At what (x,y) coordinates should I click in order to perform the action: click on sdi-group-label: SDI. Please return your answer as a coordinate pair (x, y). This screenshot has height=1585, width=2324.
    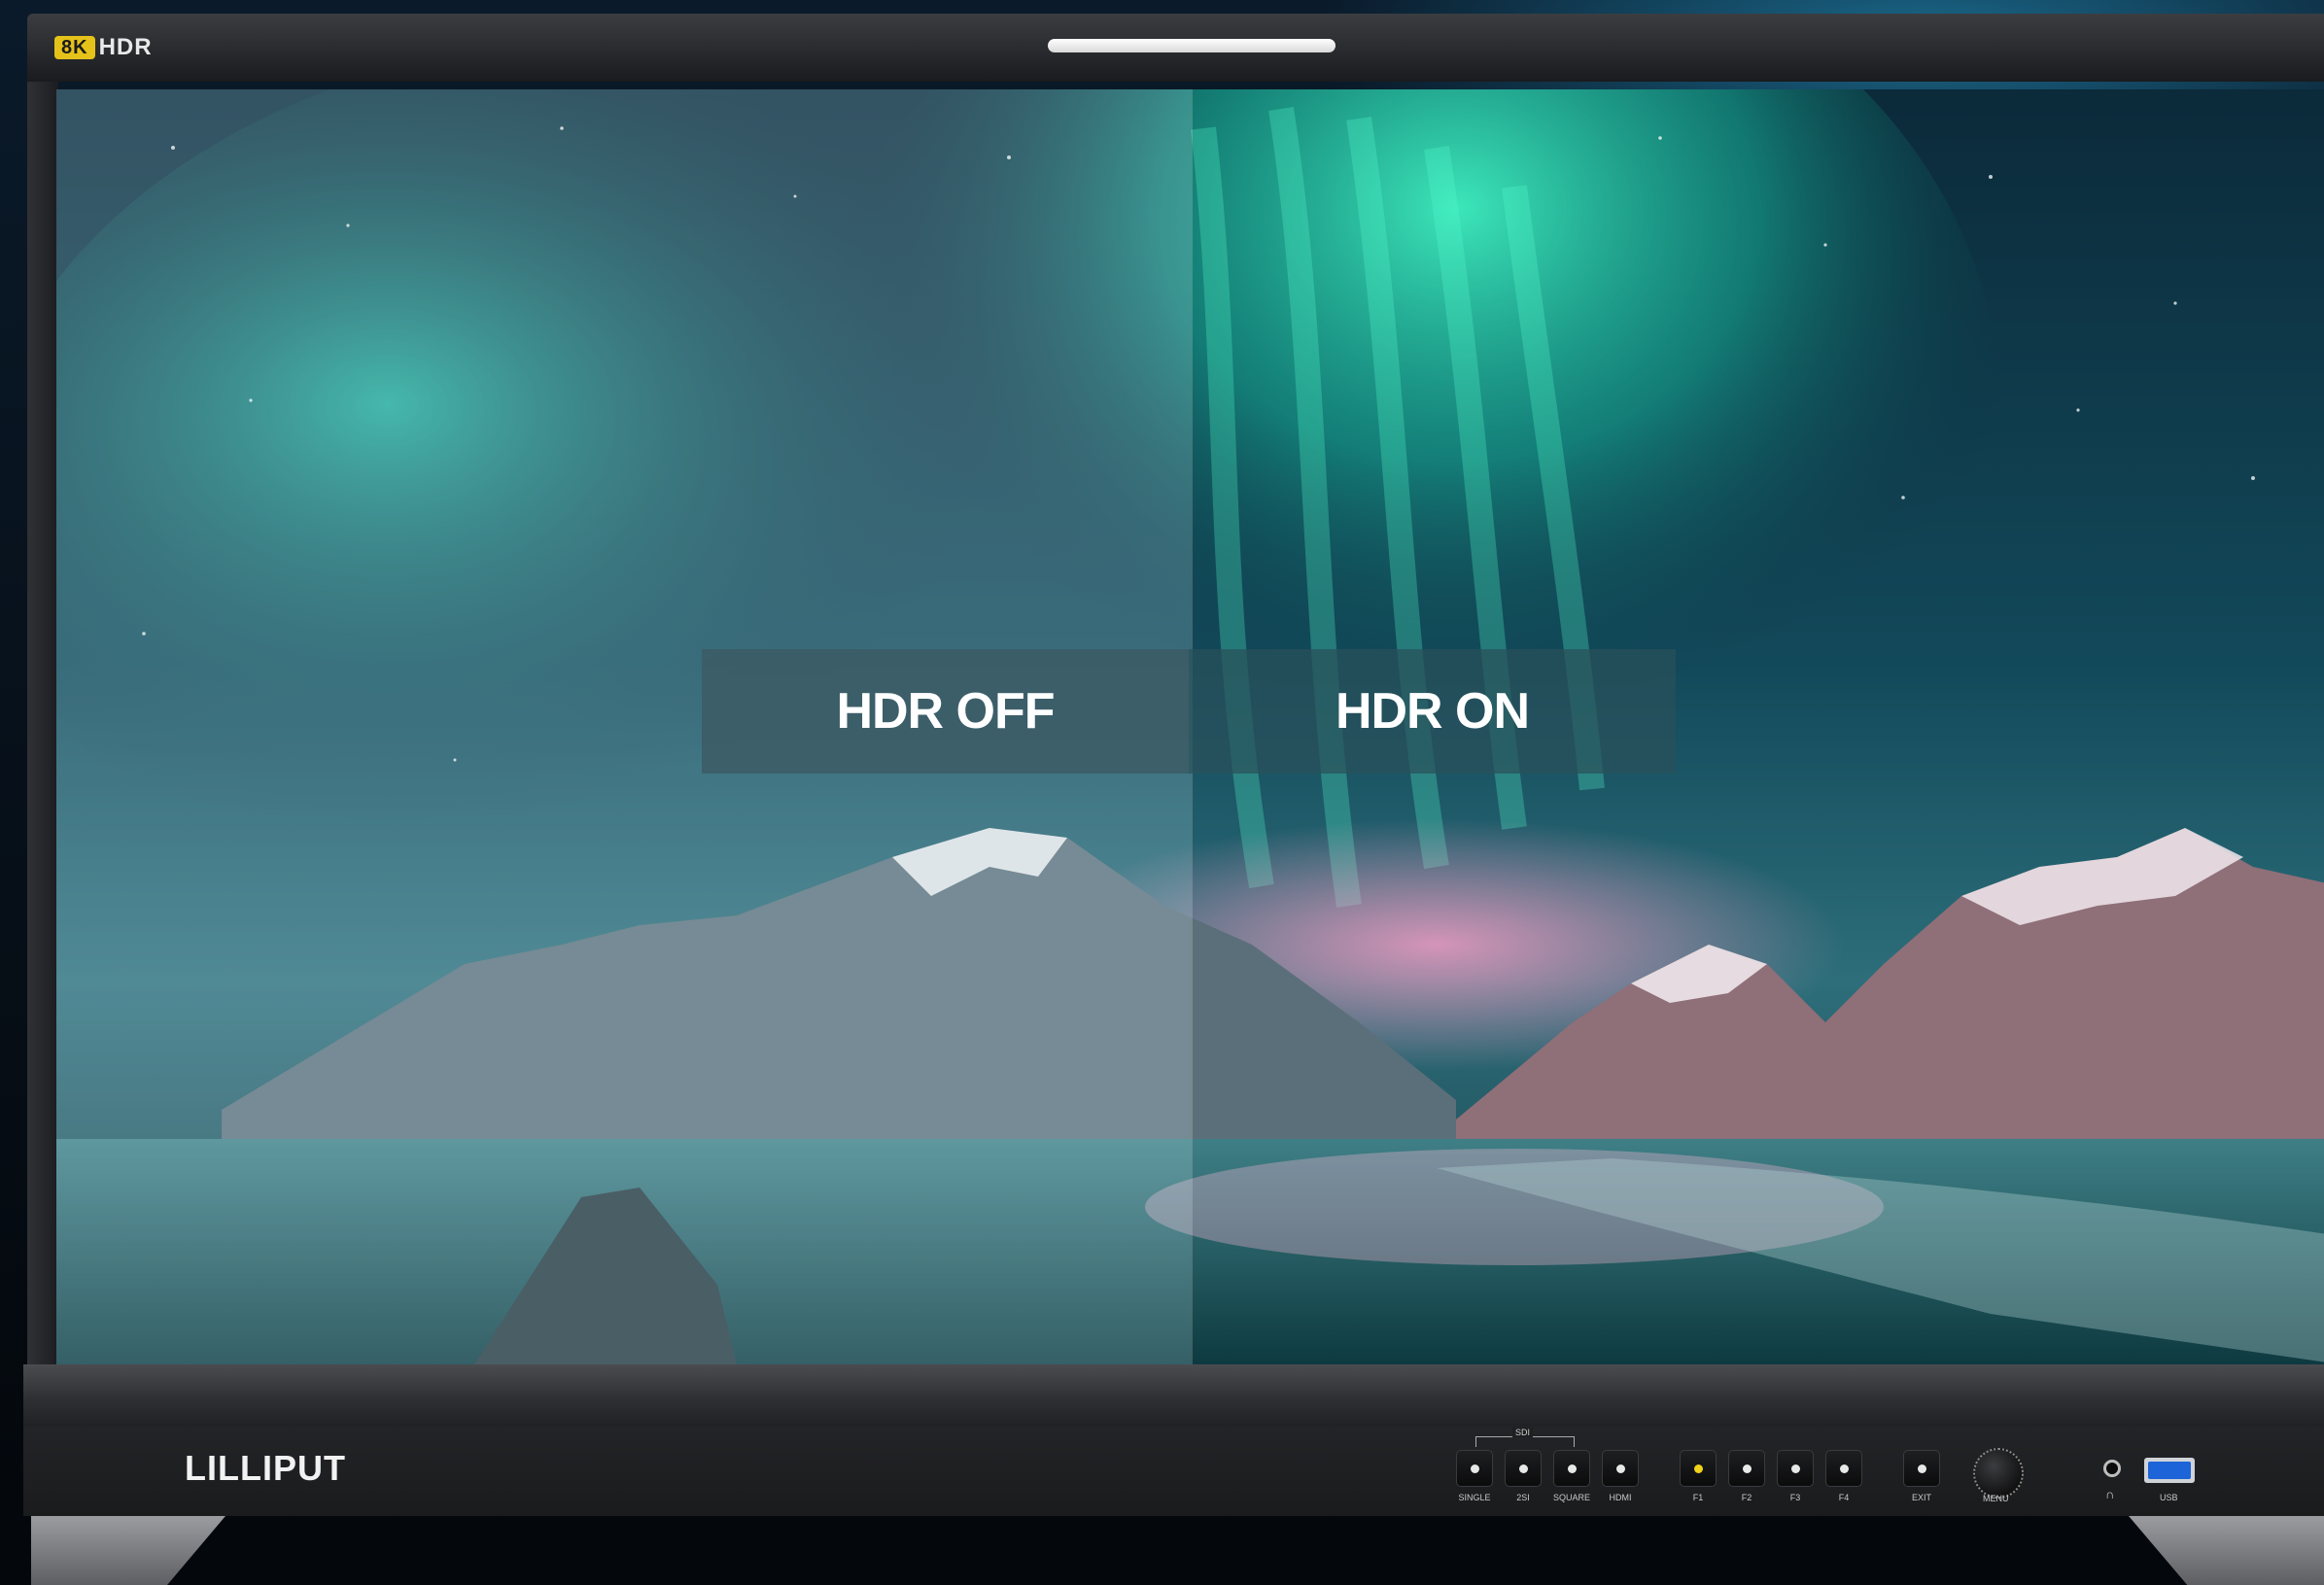
    Looking at the image, I should click on (1523, 1432).